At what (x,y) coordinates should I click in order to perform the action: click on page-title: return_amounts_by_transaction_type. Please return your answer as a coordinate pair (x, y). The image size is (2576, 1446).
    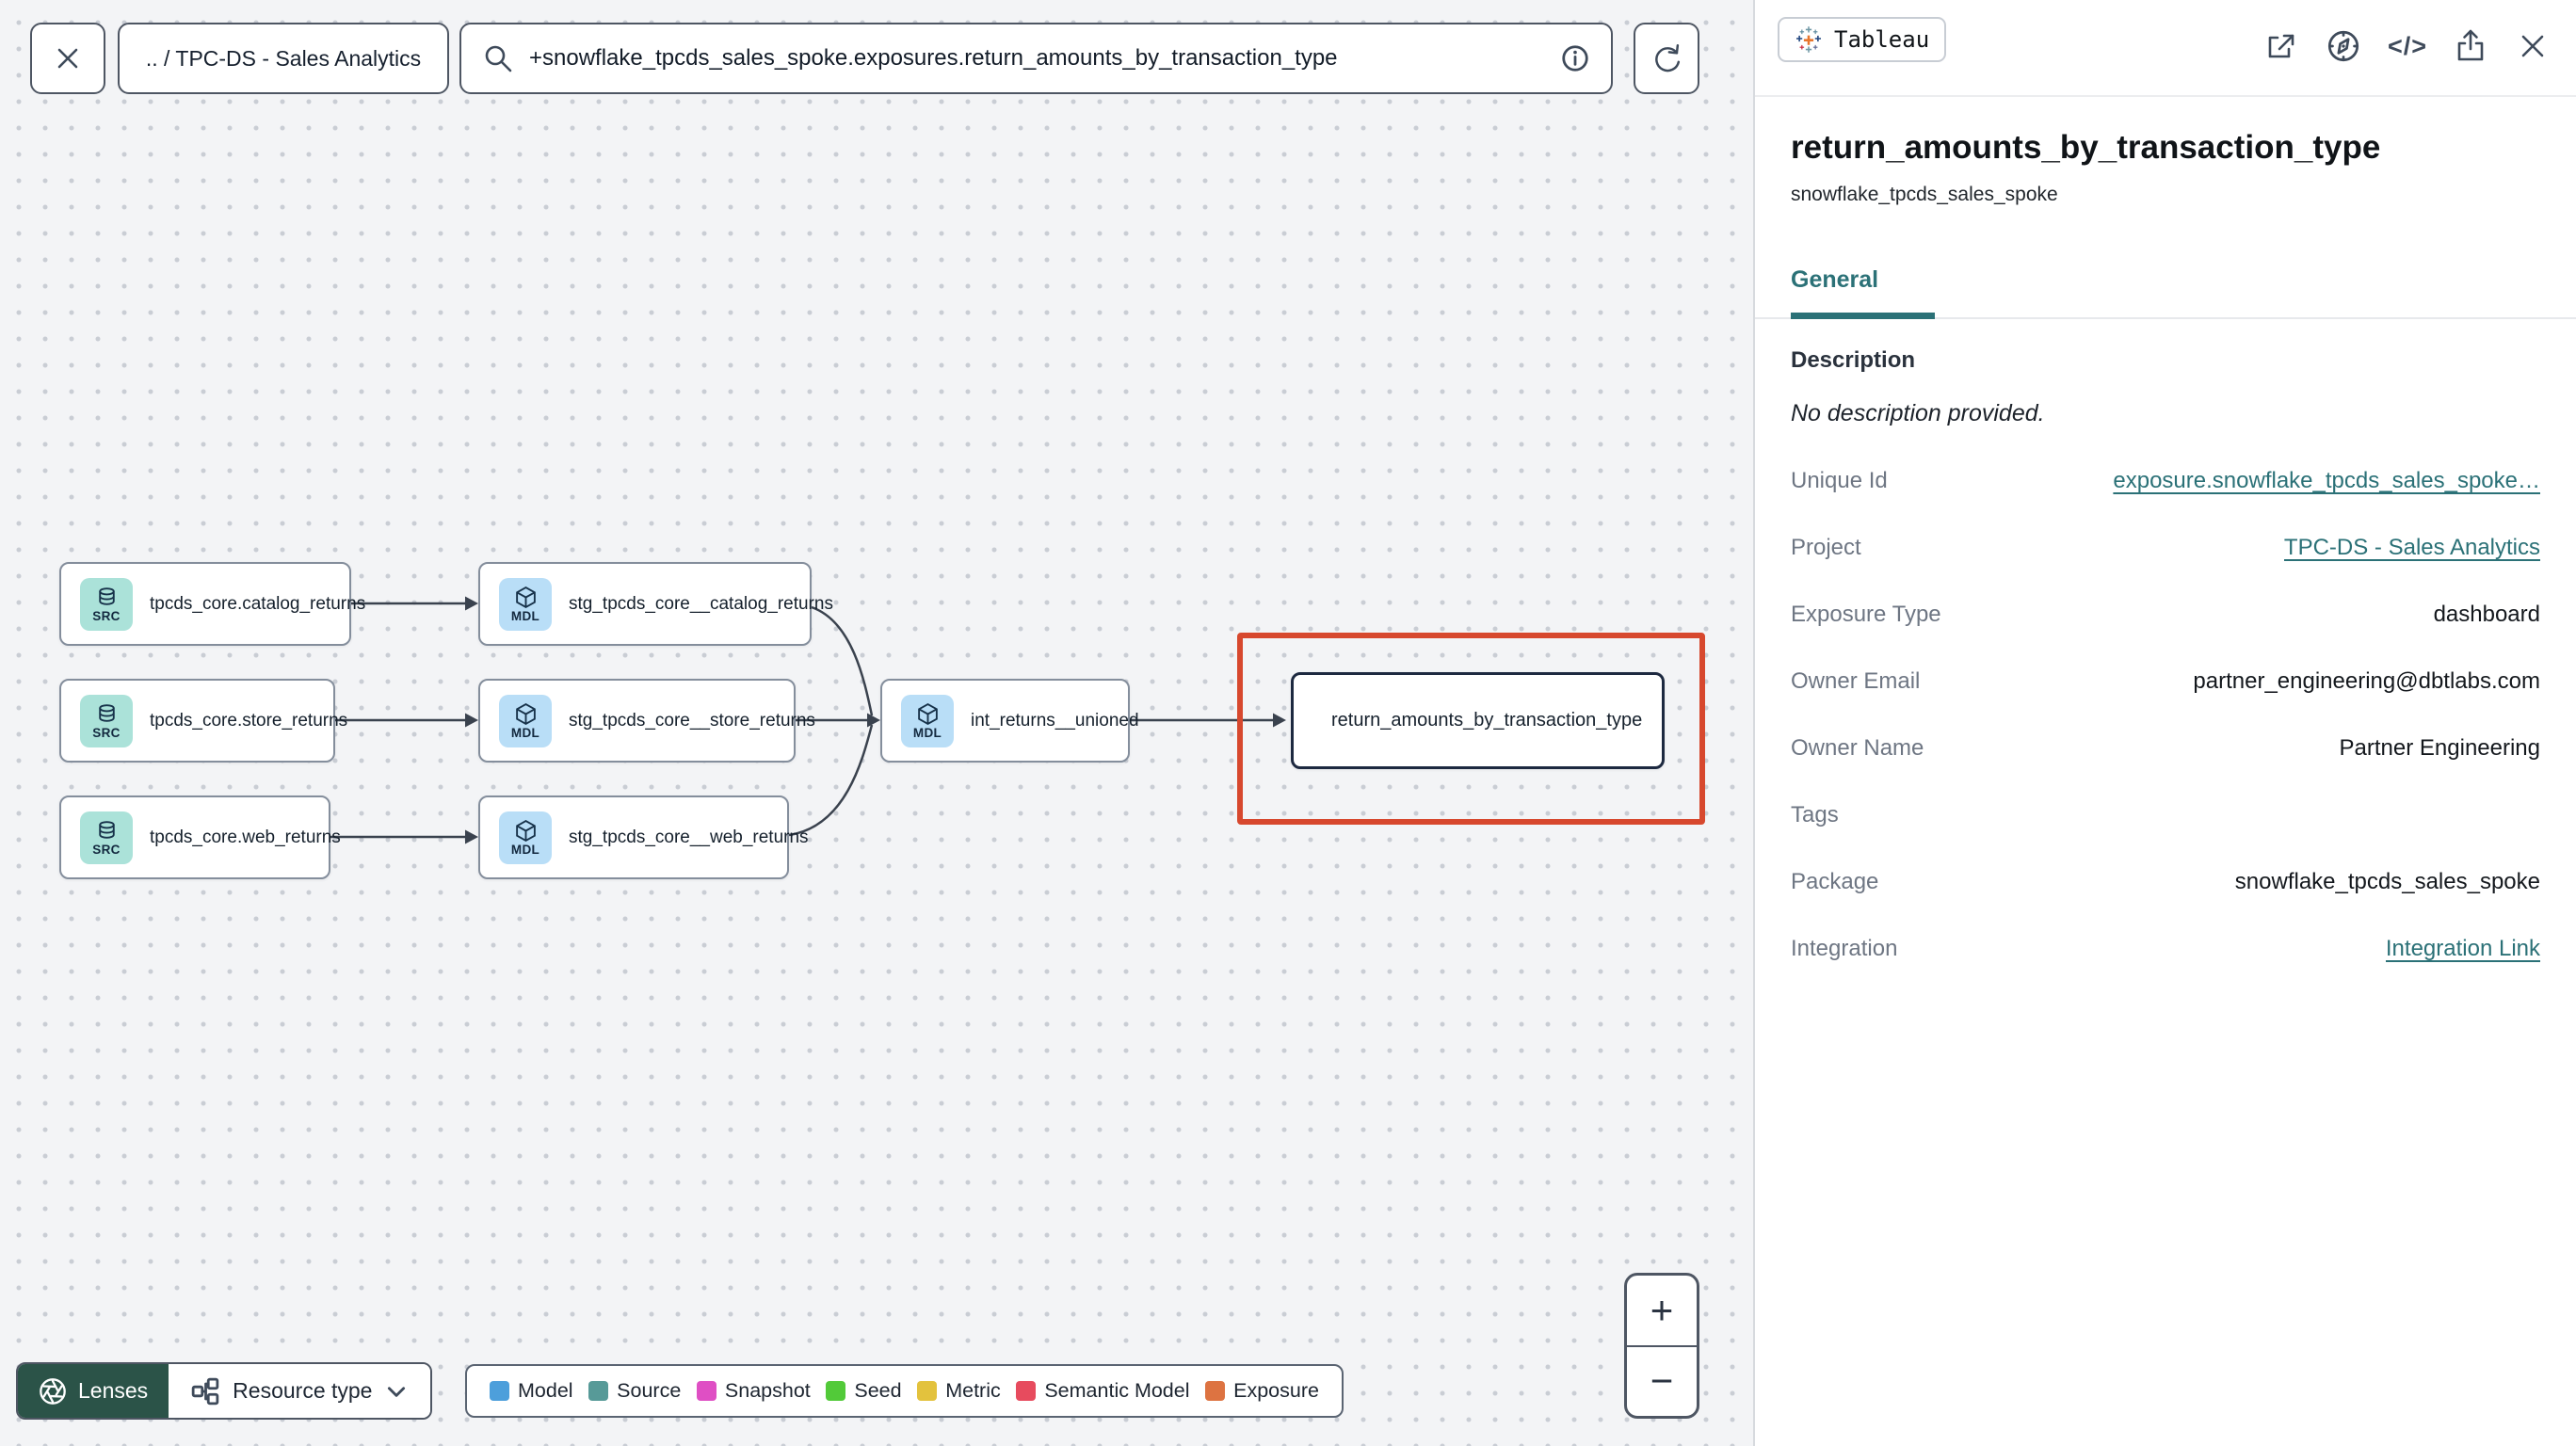
    Looking at the image, I should click on (2086, 147).